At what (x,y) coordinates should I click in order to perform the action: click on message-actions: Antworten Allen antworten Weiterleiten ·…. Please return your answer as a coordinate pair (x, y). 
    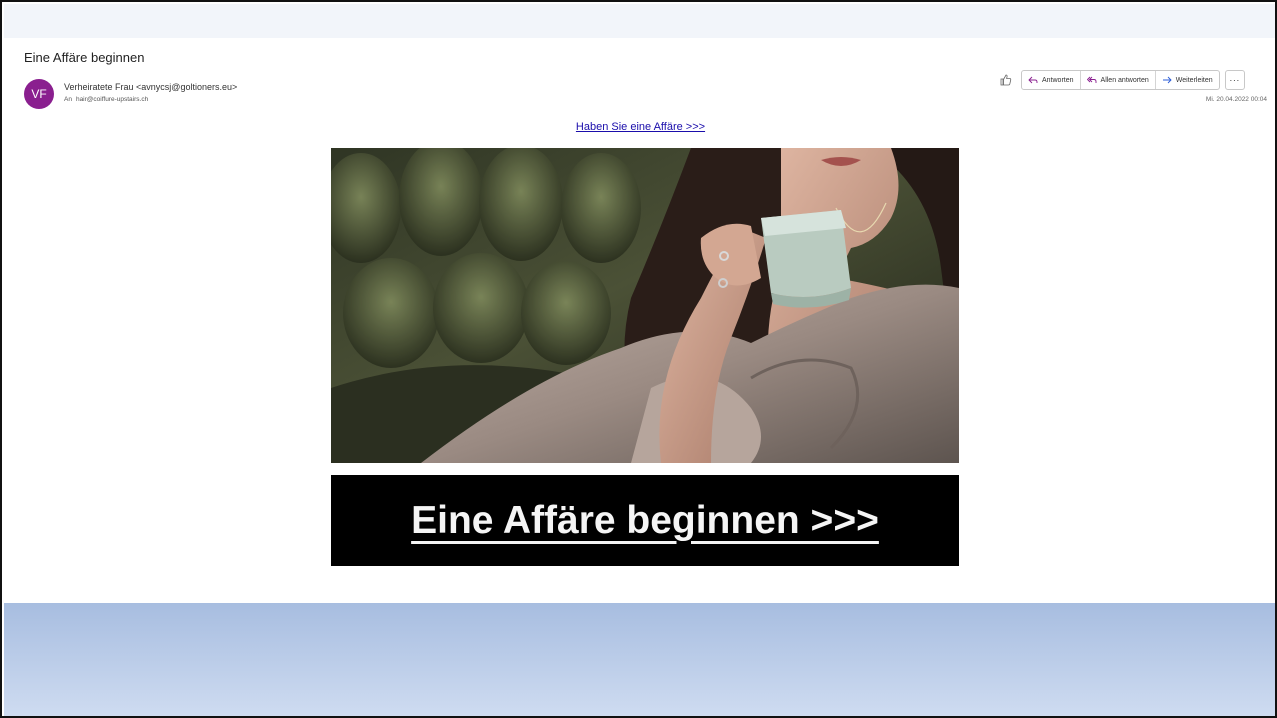
    Looking at the image, I should click on (1120, 80).